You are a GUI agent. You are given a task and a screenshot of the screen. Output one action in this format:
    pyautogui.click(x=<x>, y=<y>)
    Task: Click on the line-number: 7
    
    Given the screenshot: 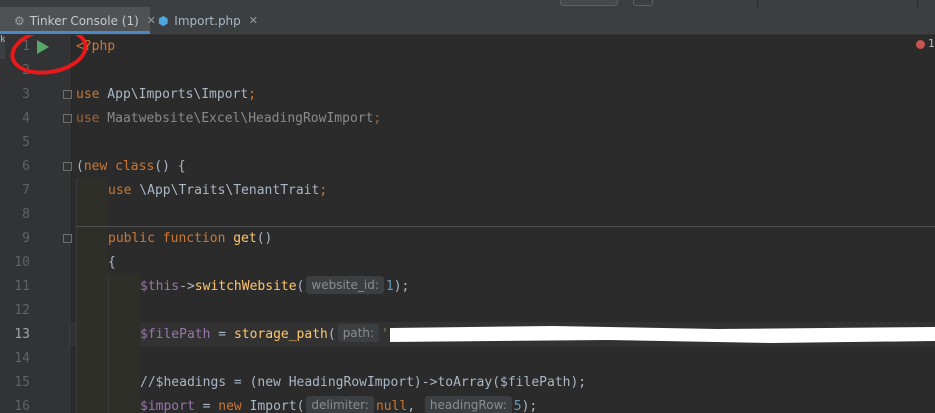 What is the action you would take?
    pyautogui.click(x=26, y=190)
    